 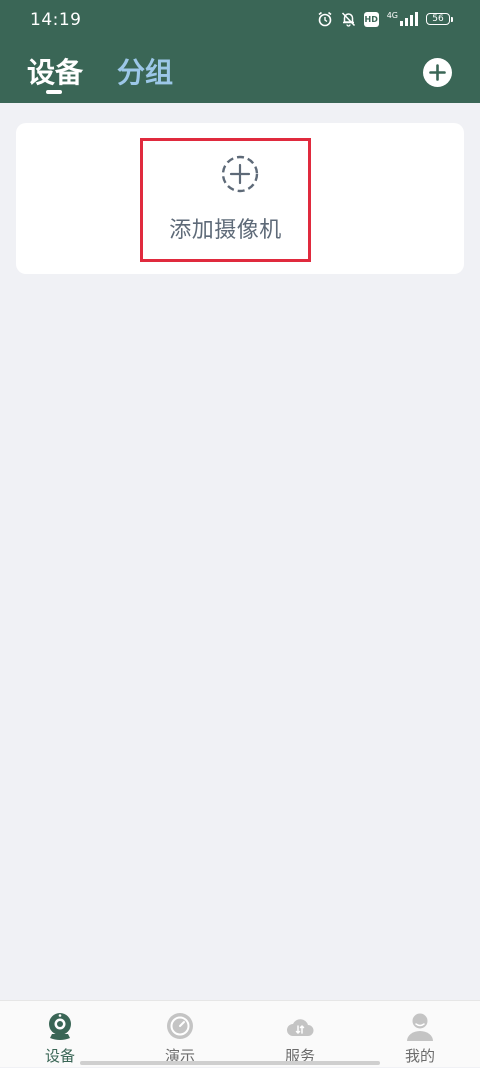 I want to click on plus-icon, so click(x=437, y=72).